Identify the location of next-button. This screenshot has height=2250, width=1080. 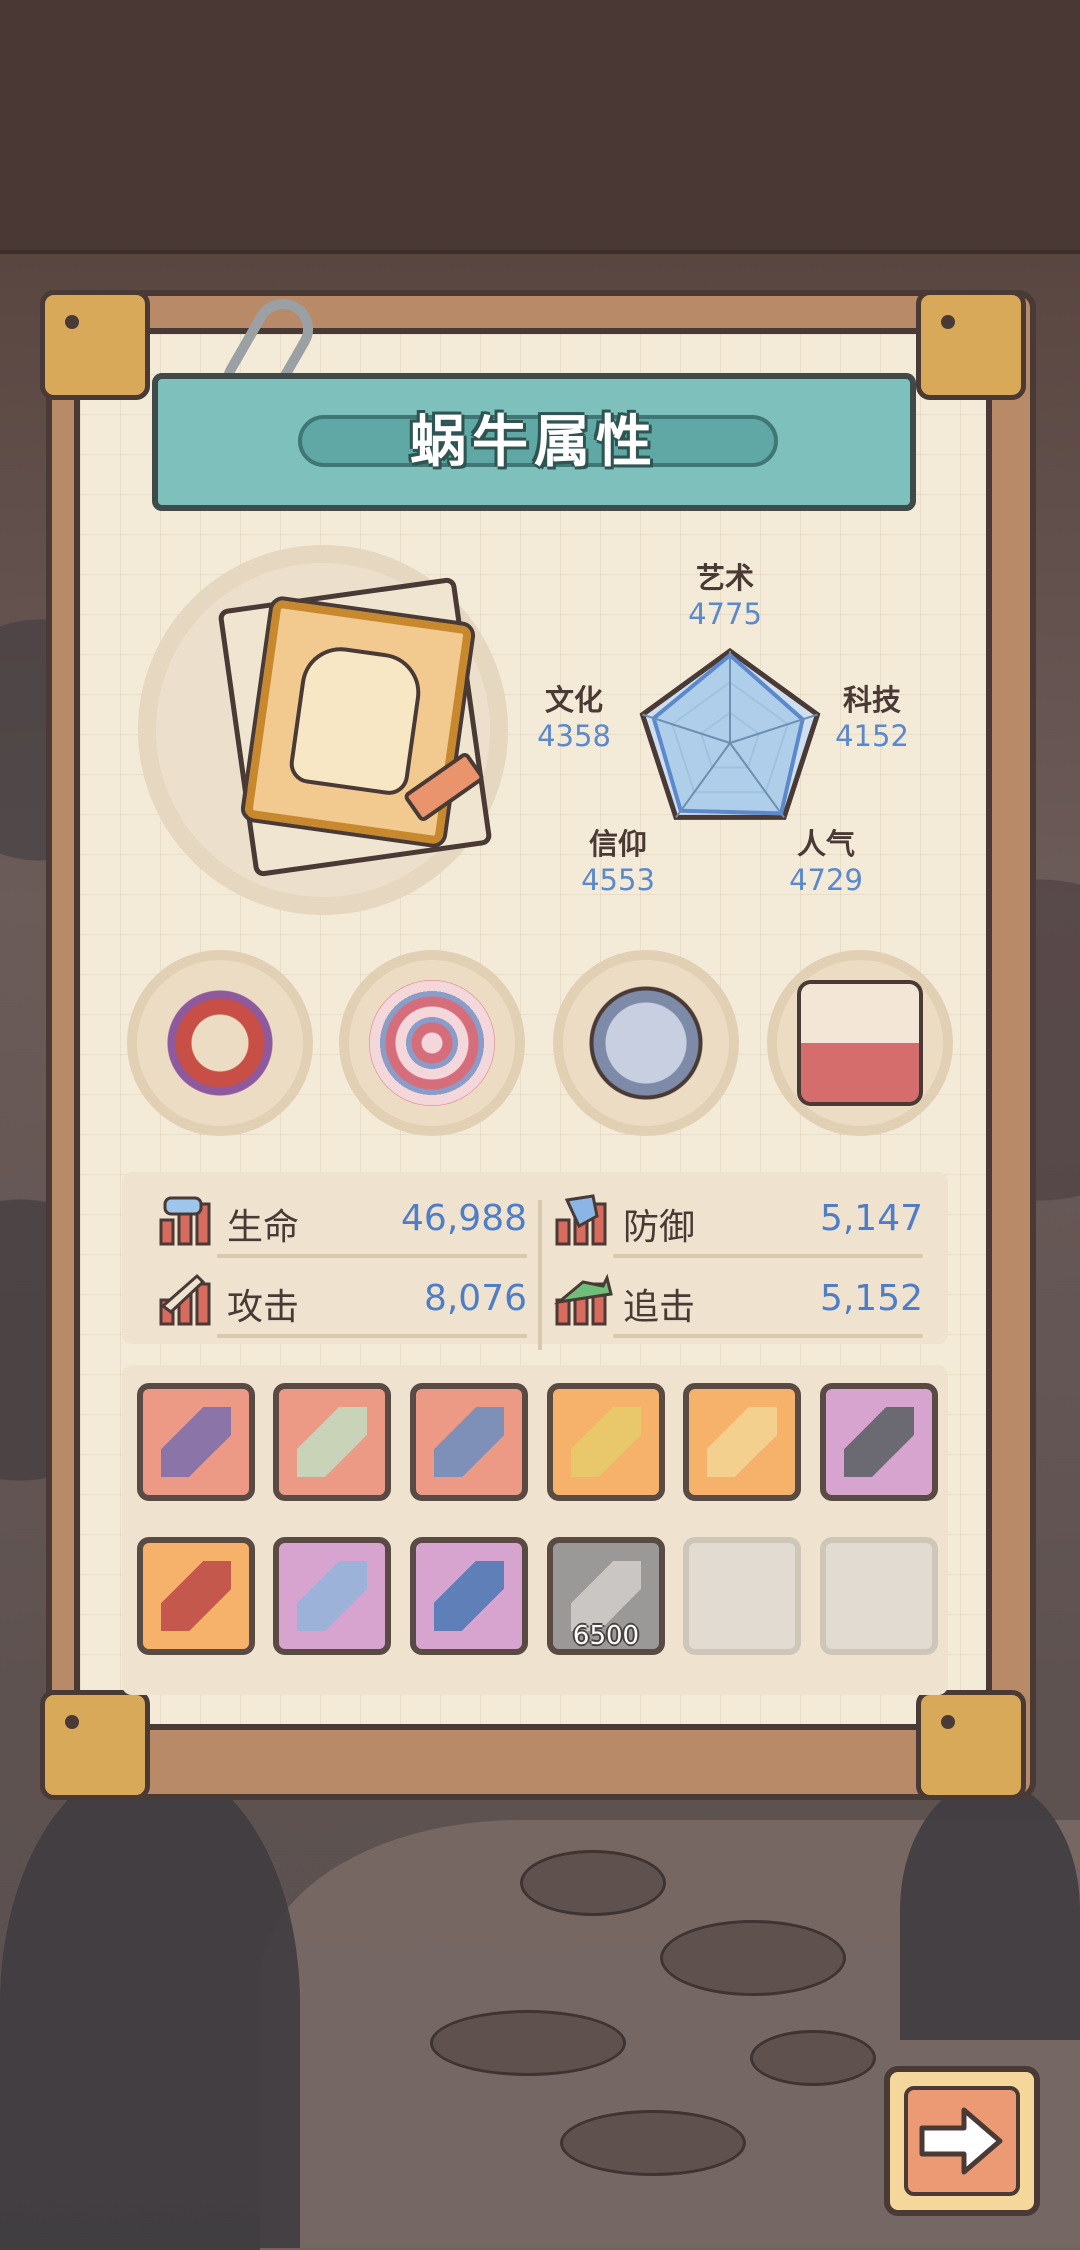
(962, 2141).